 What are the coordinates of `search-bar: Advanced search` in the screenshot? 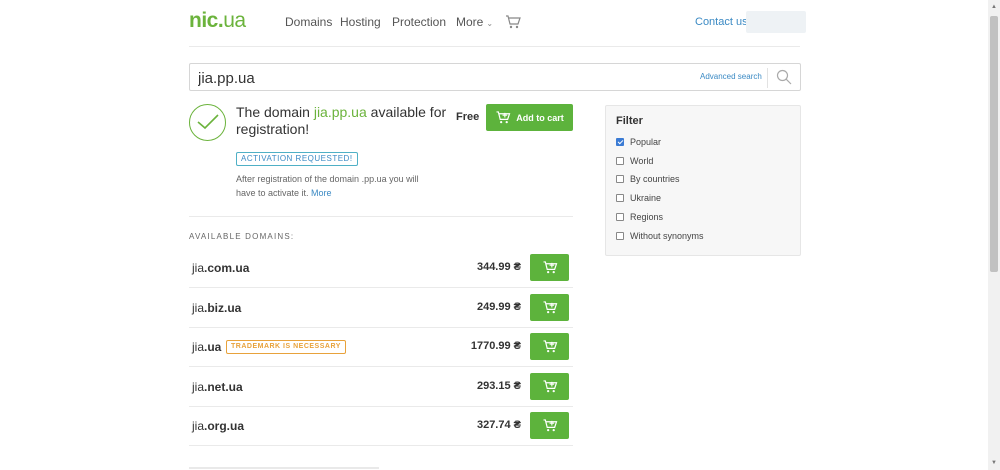 It's located at (495, 77).